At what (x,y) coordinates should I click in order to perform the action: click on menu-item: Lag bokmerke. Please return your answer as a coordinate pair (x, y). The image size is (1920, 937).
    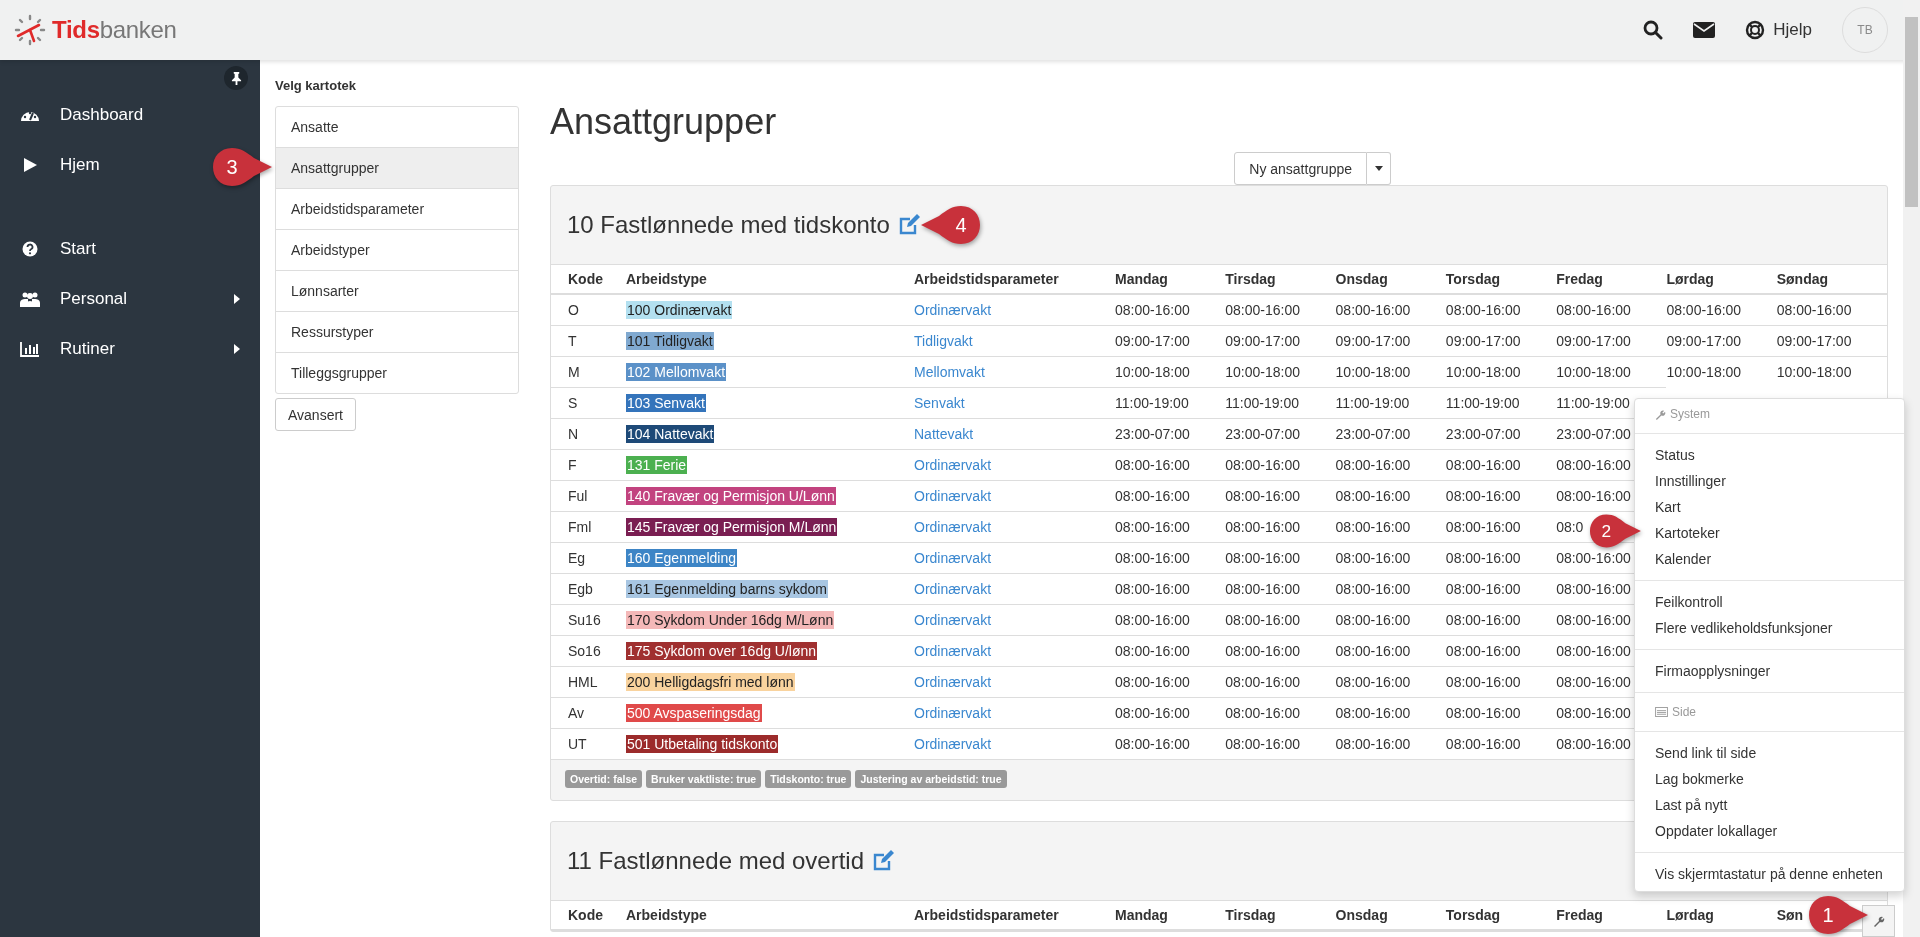
    Looking at the image, I should click on (1699, 779).